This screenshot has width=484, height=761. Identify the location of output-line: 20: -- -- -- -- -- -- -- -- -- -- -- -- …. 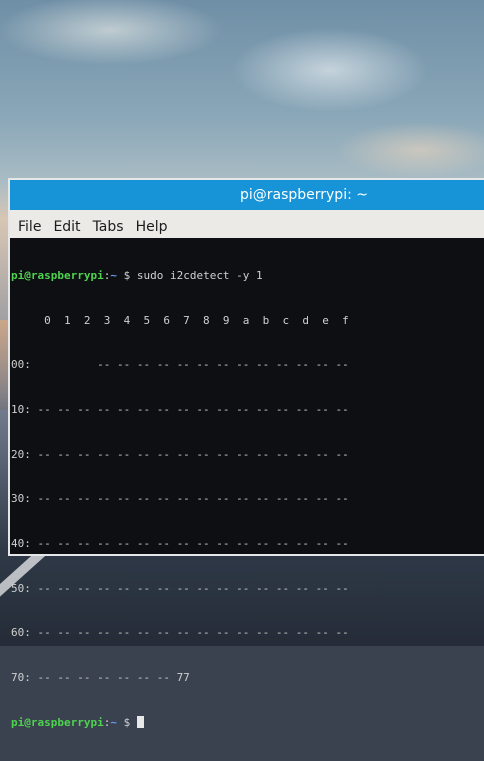
(180, 454).